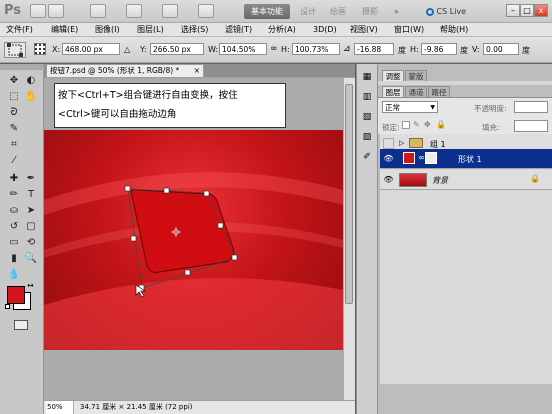  Describe the element at coordinates (367, 158) in the screenshot. I see `brushes-icon: ✐` at that location.